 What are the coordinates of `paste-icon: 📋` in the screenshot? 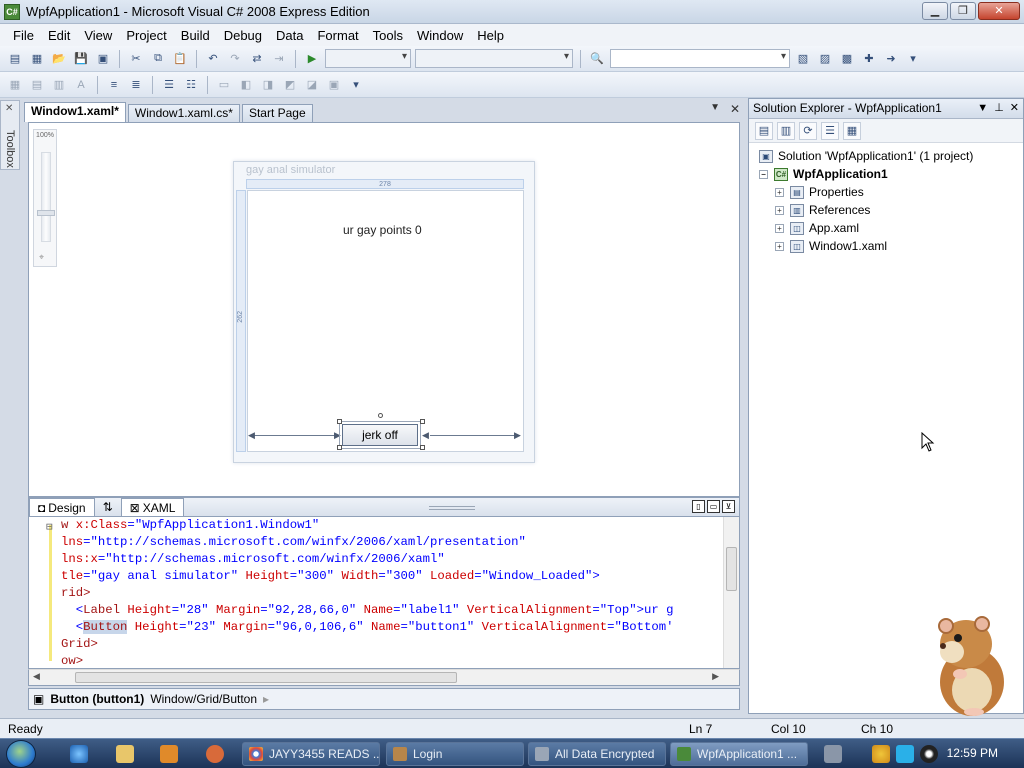 It's located at (180, 59).